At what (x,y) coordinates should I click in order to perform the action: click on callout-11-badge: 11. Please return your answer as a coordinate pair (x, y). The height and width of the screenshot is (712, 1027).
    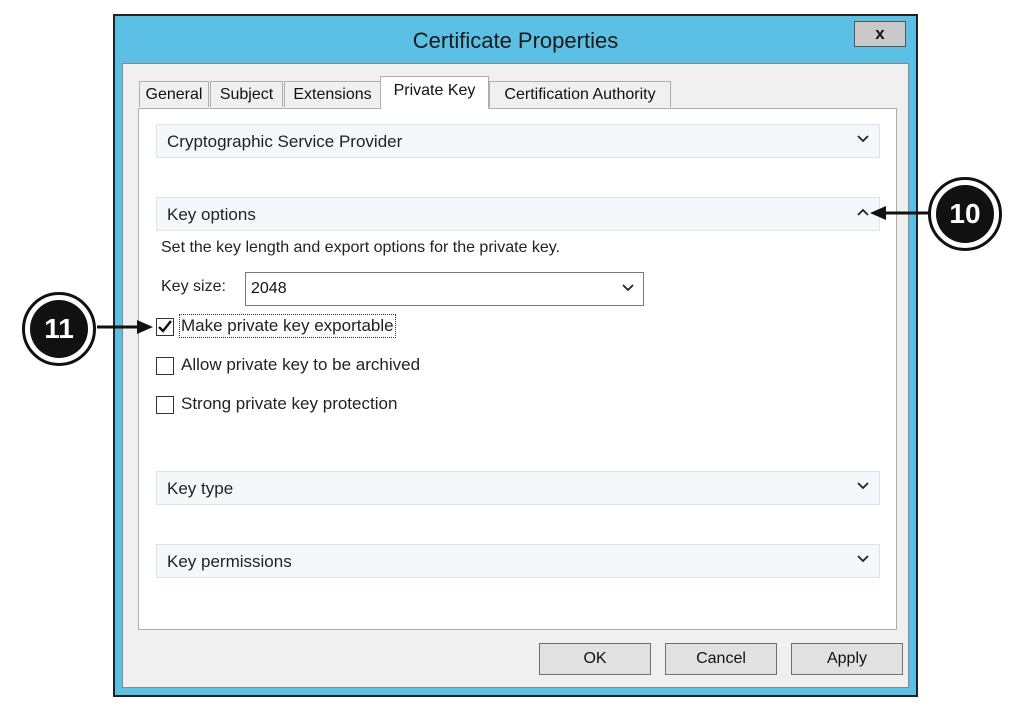
    Looking at the image, I should click on (59, 329).